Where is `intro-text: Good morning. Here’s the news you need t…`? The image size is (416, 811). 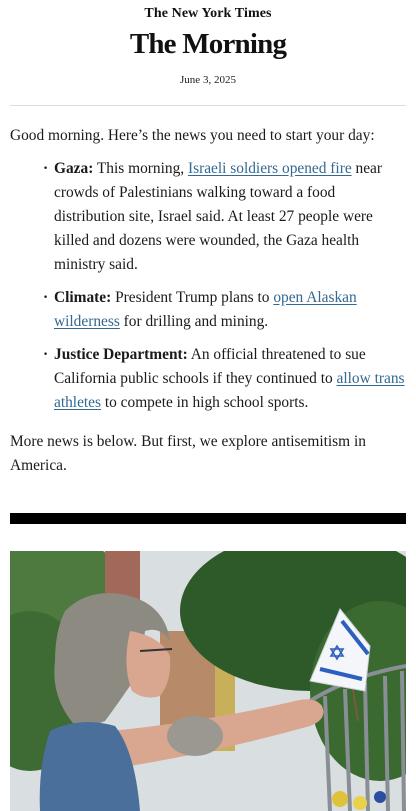 intro-text: Good morning. Here’s the news you need t… is located at coordinates (192, 135).